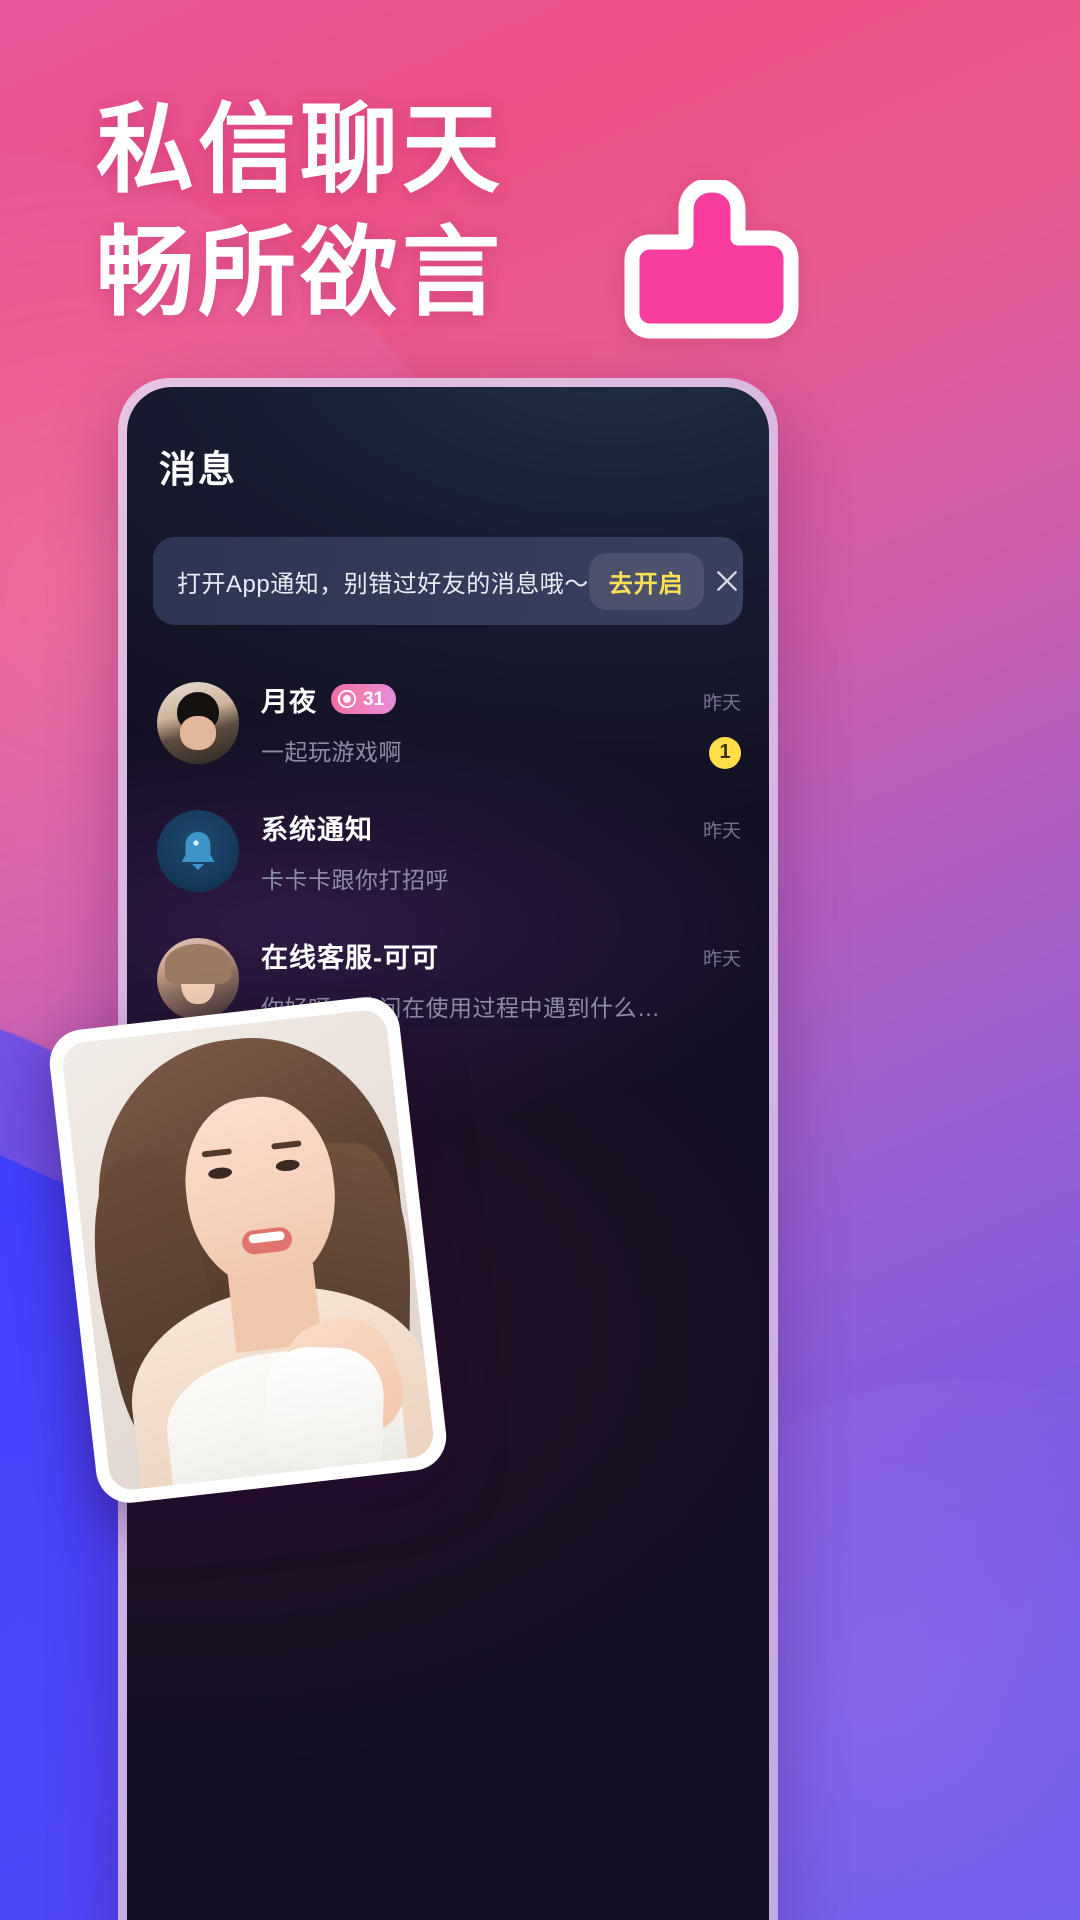  What do you see at coordinates (464, 851) in the screenshot?
I see `conversation-body: 系统通知 卡卡卡跟你打招呼` at bounding box center [464, 851].